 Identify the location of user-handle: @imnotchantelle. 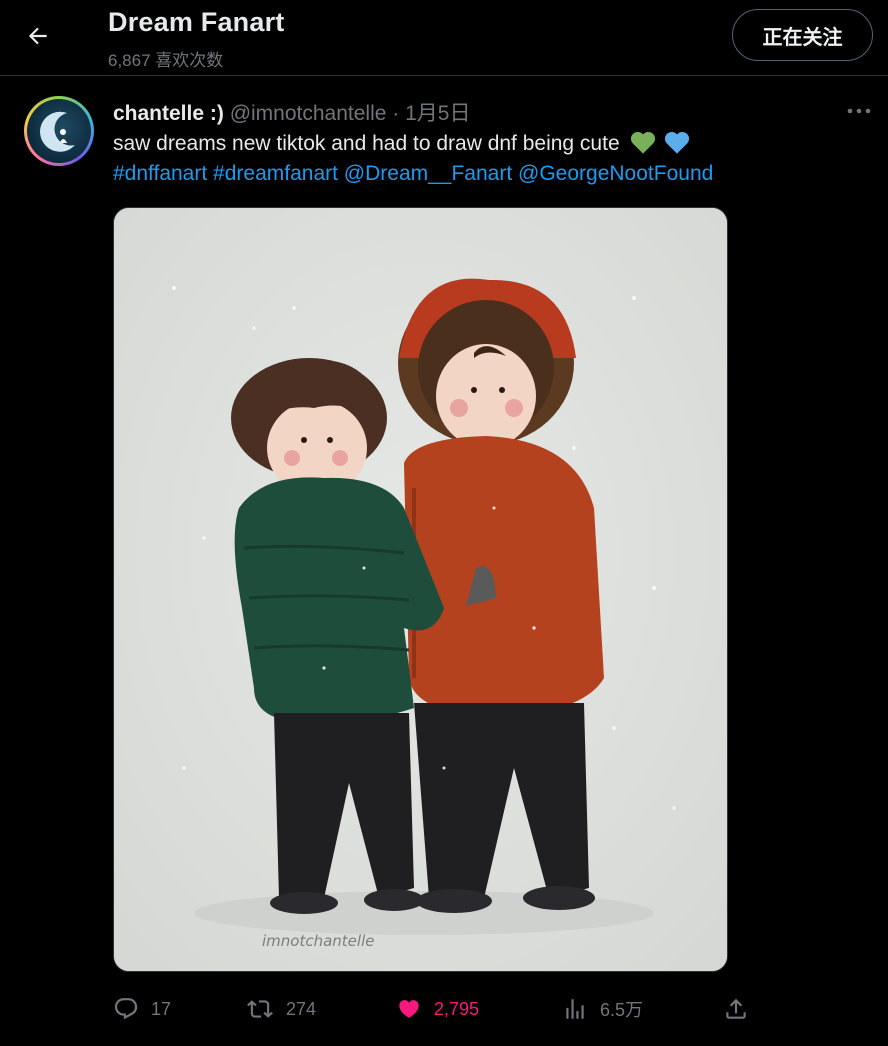
(308, 113).